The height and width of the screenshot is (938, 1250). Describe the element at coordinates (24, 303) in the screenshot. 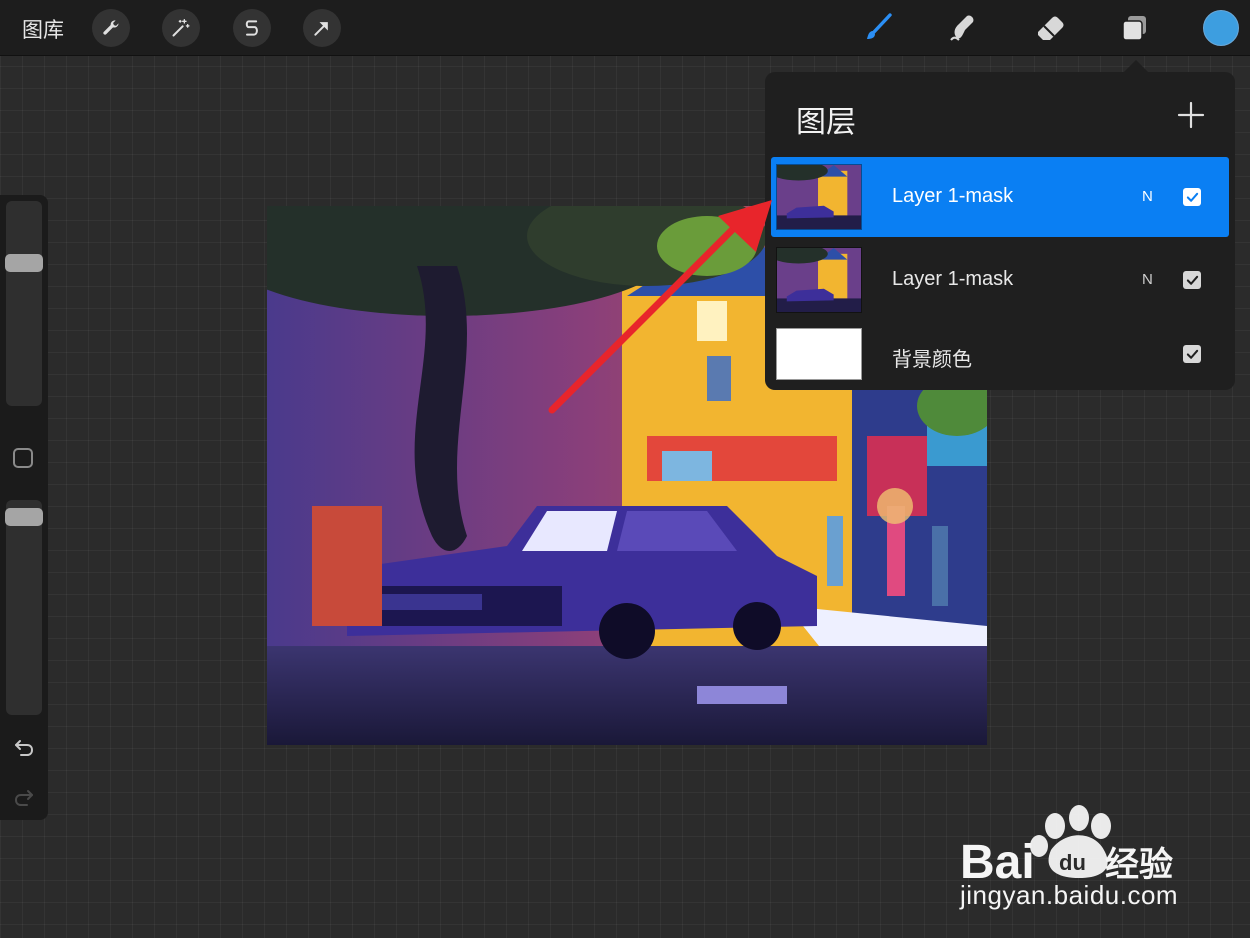

I see `brush-size-slider` at that location.